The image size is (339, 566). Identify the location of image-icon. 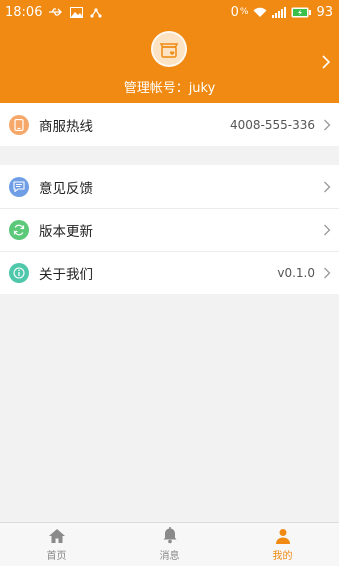
(77, 12).